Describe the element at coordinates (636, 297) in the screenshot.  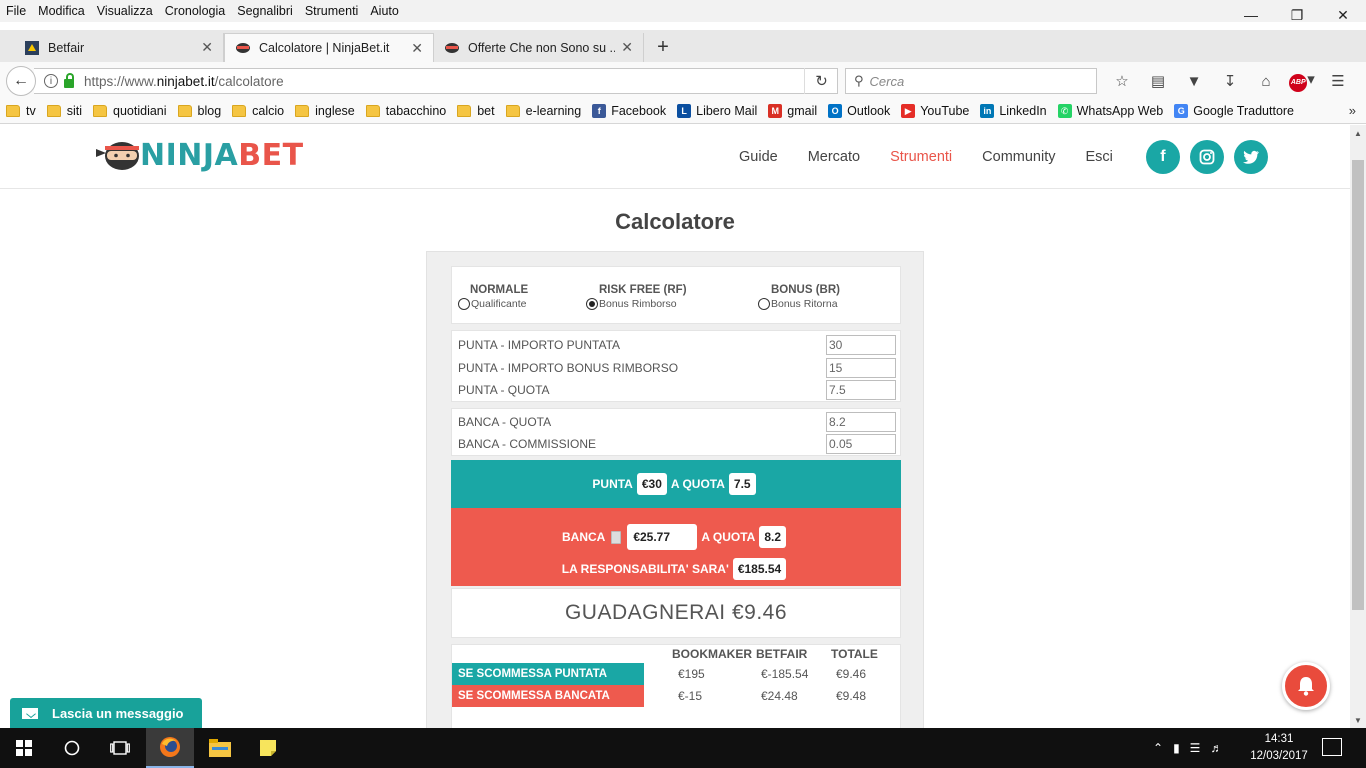
I see `mode-risk-free: RISK FREE (RF) Bonus Rimborso` at that location.